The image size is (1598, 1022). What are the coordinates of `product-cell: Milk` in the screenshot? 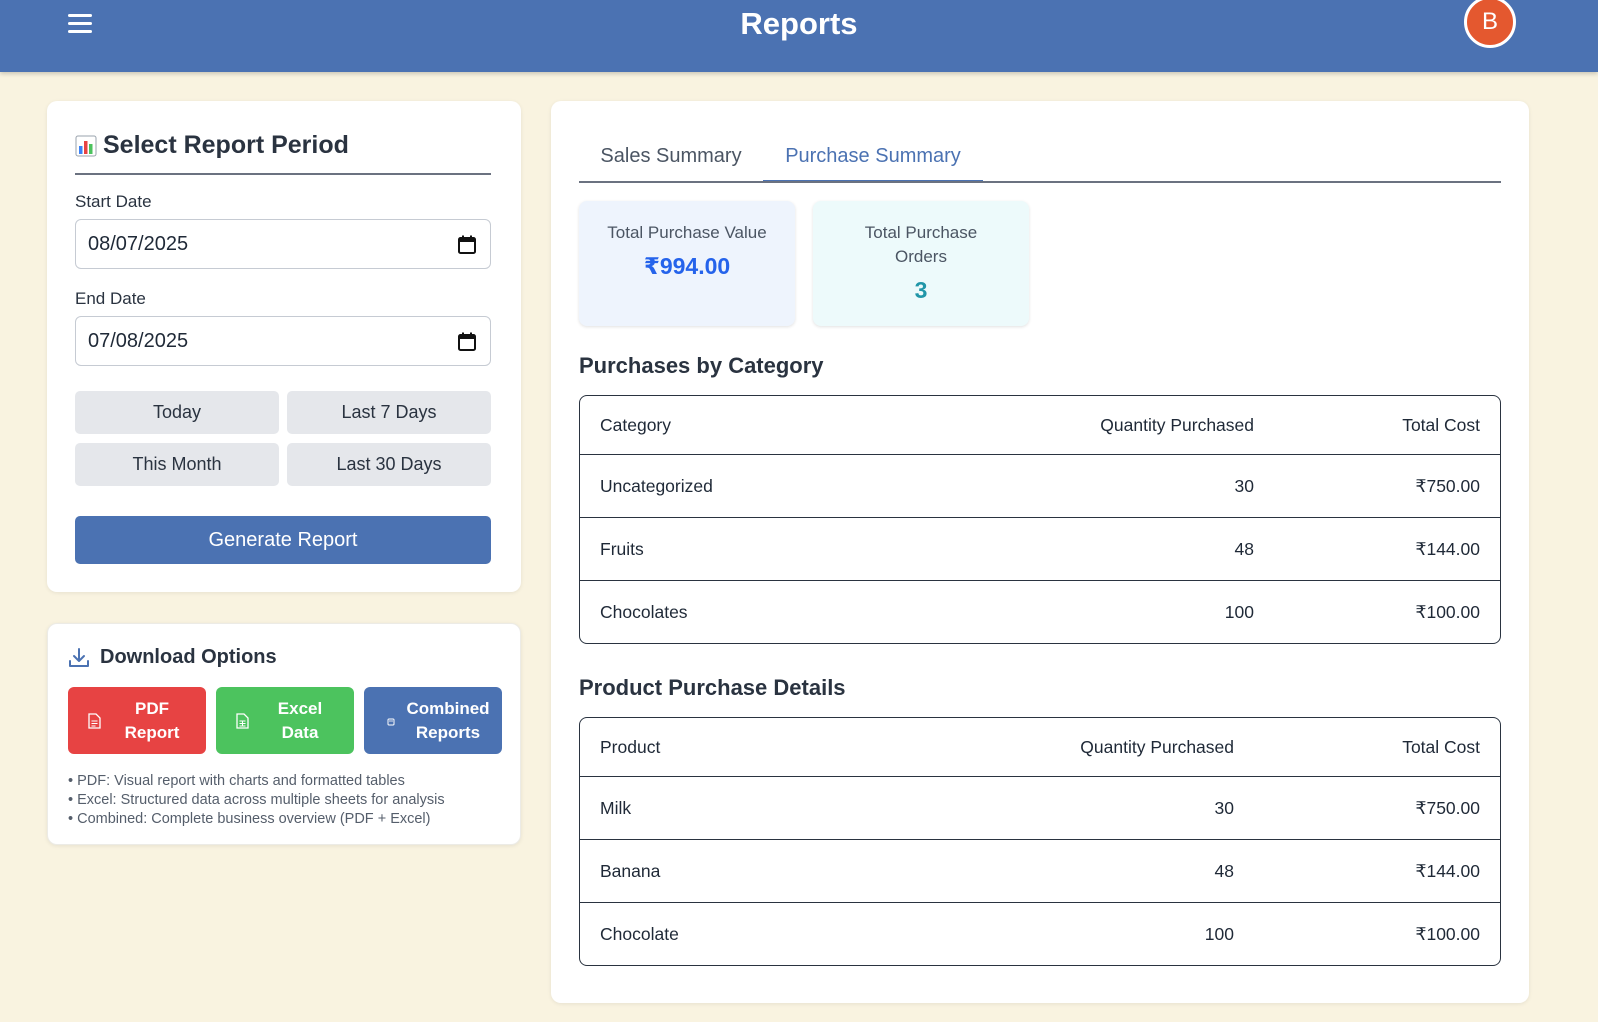 It's located at (616, 807).